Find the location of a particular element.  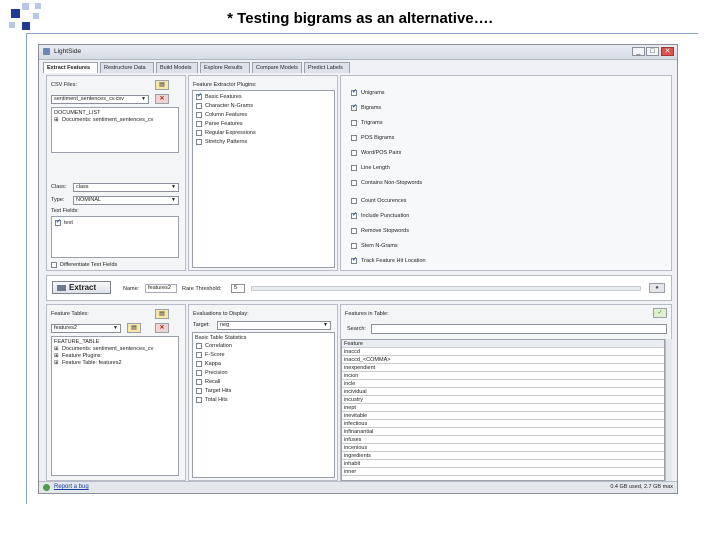

table-row: inept is located at coordinates (503, 408).